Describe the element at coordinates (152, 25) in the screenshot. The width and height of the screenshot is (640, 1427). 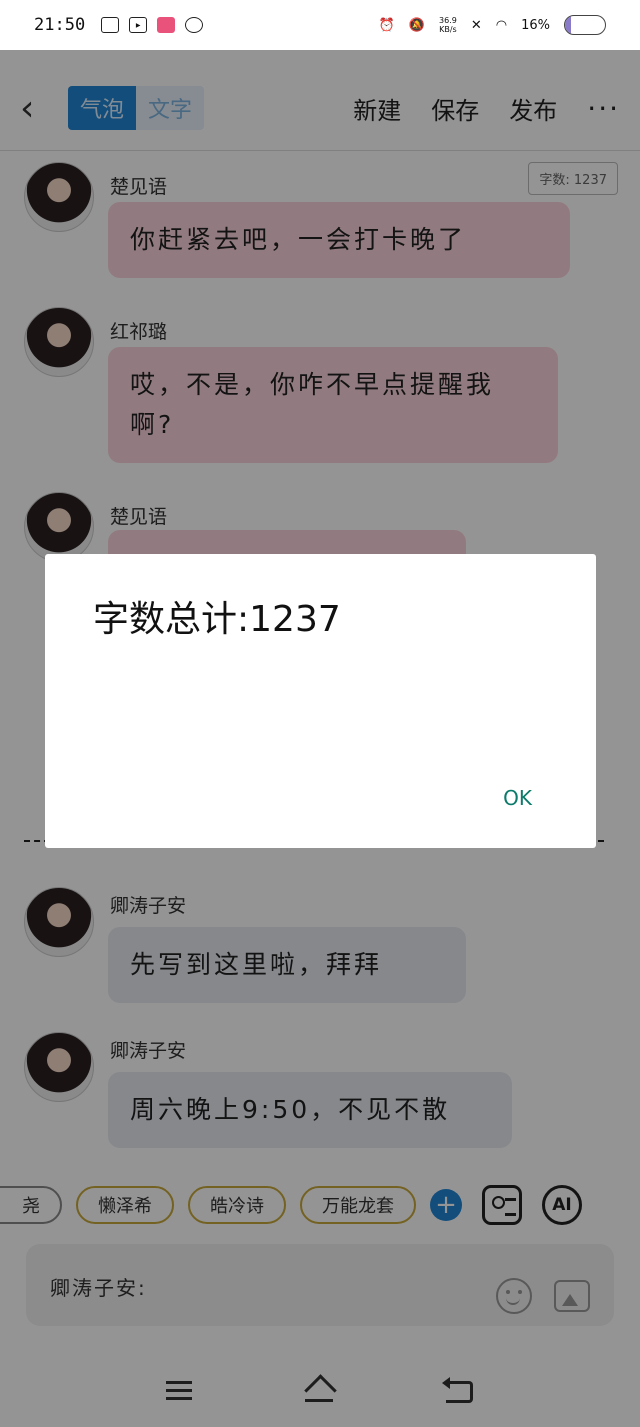
I see `notification-icons: ▶` at that location.